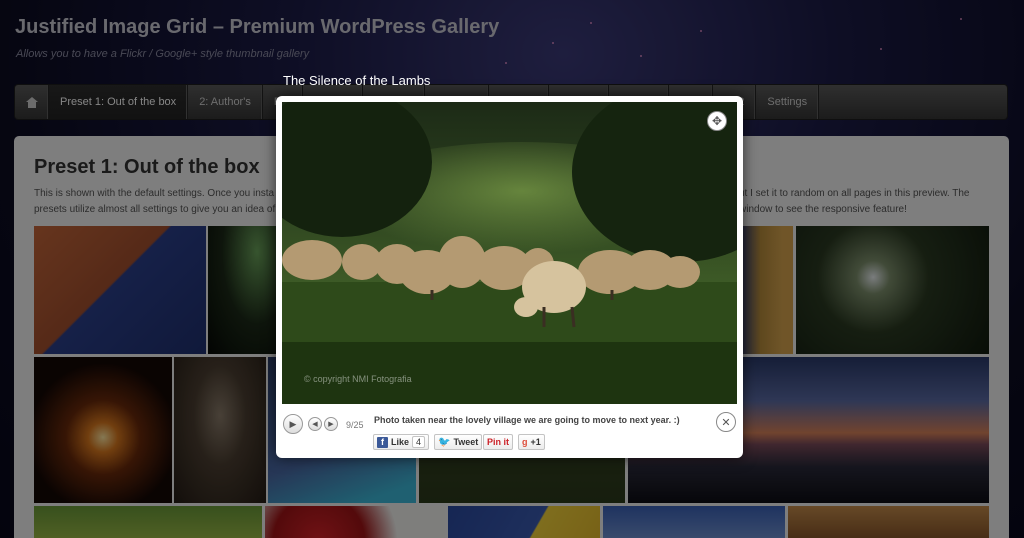 The width and height of the screenshot is (1024, 538). I want to click on prev-button: ◀, so click(315, 424).